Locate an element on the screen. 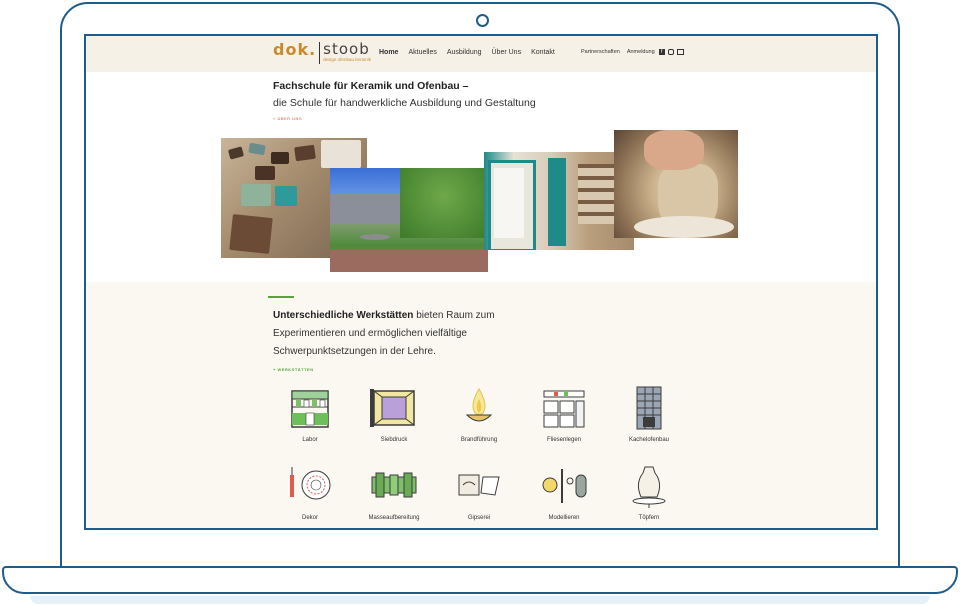 This screenshot has width=960, height=606. mail-icon is located at coordinates (680, 52).